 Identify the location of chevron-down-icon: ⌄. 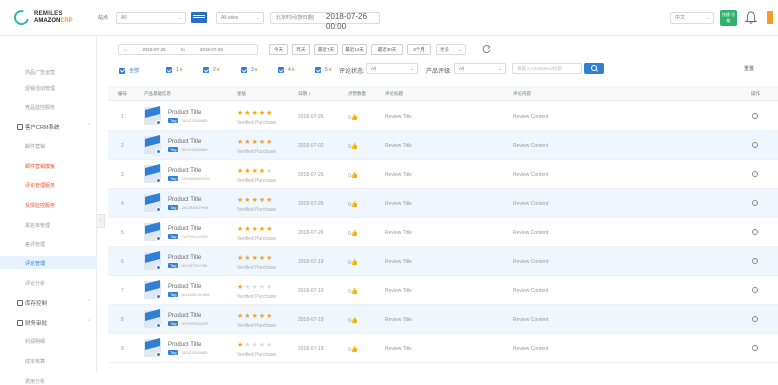
(707, 18).